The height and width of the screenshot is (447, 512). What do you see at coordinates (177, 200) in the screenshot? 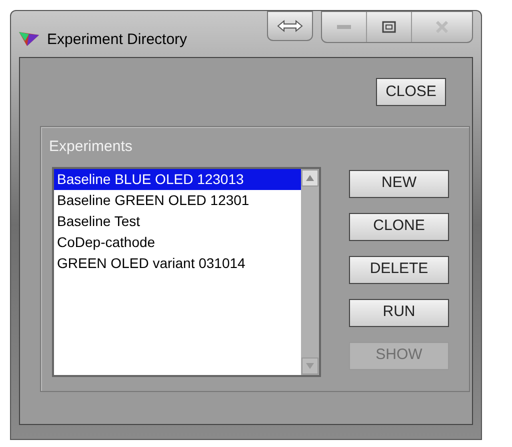
I see `list-item: Baseline GREEN OLED 12301` at bounding box center [177, 200].